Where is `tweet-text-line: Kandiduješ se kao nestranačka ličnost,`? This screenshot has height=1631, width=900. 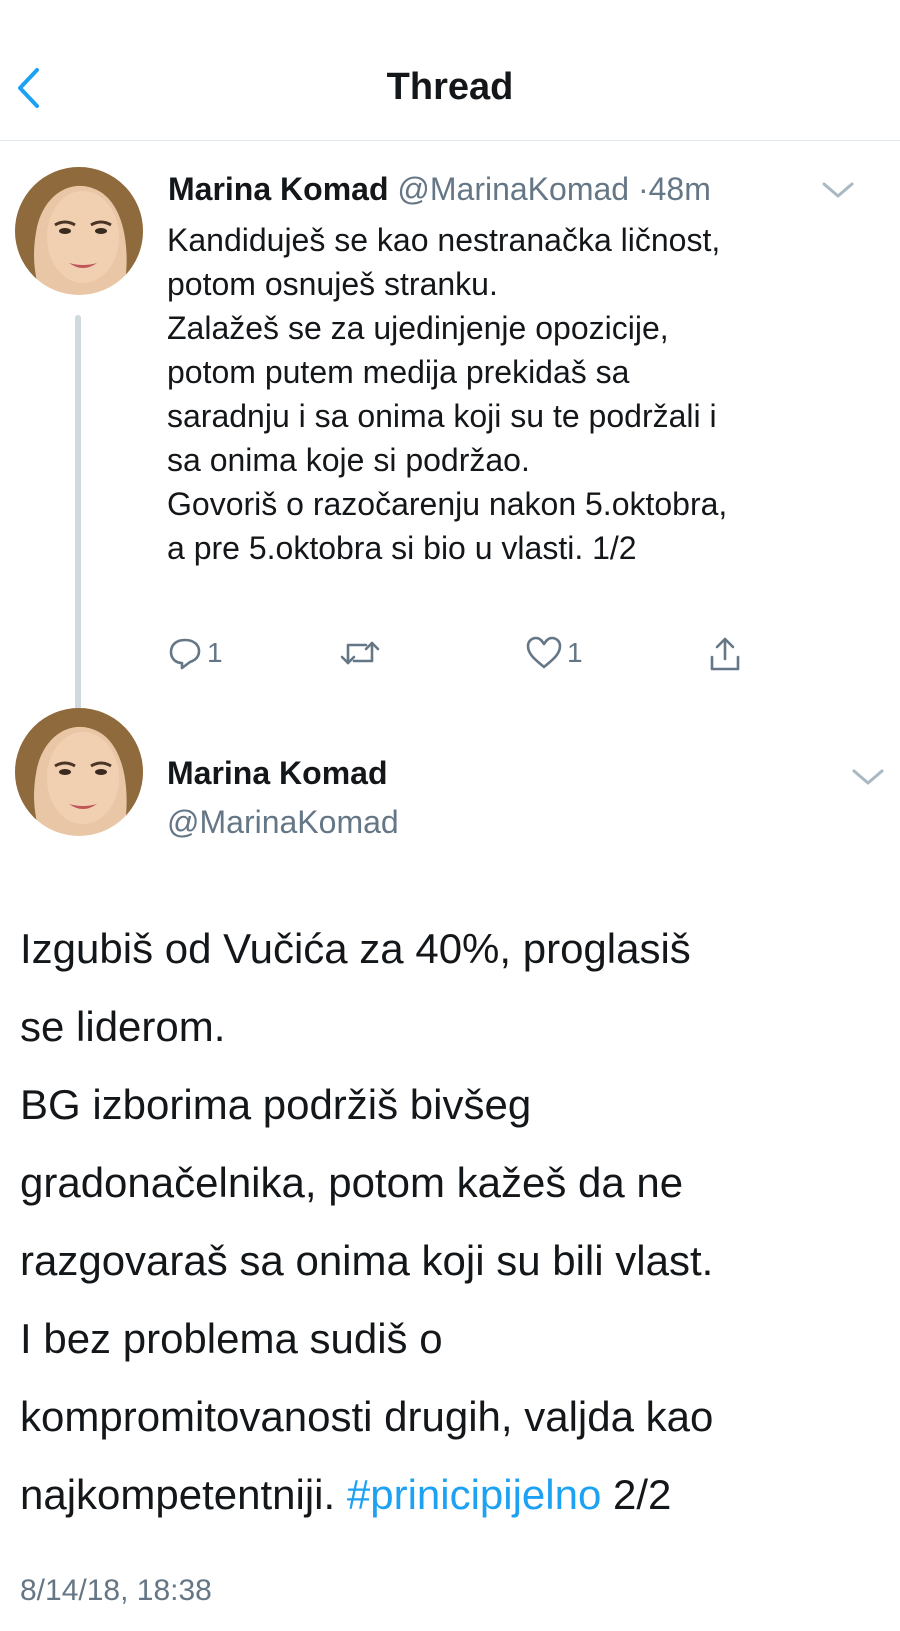 tweet-text-line: Kandiduješ se kao nestranačka ličnost, is located at coordinates (444, 240).